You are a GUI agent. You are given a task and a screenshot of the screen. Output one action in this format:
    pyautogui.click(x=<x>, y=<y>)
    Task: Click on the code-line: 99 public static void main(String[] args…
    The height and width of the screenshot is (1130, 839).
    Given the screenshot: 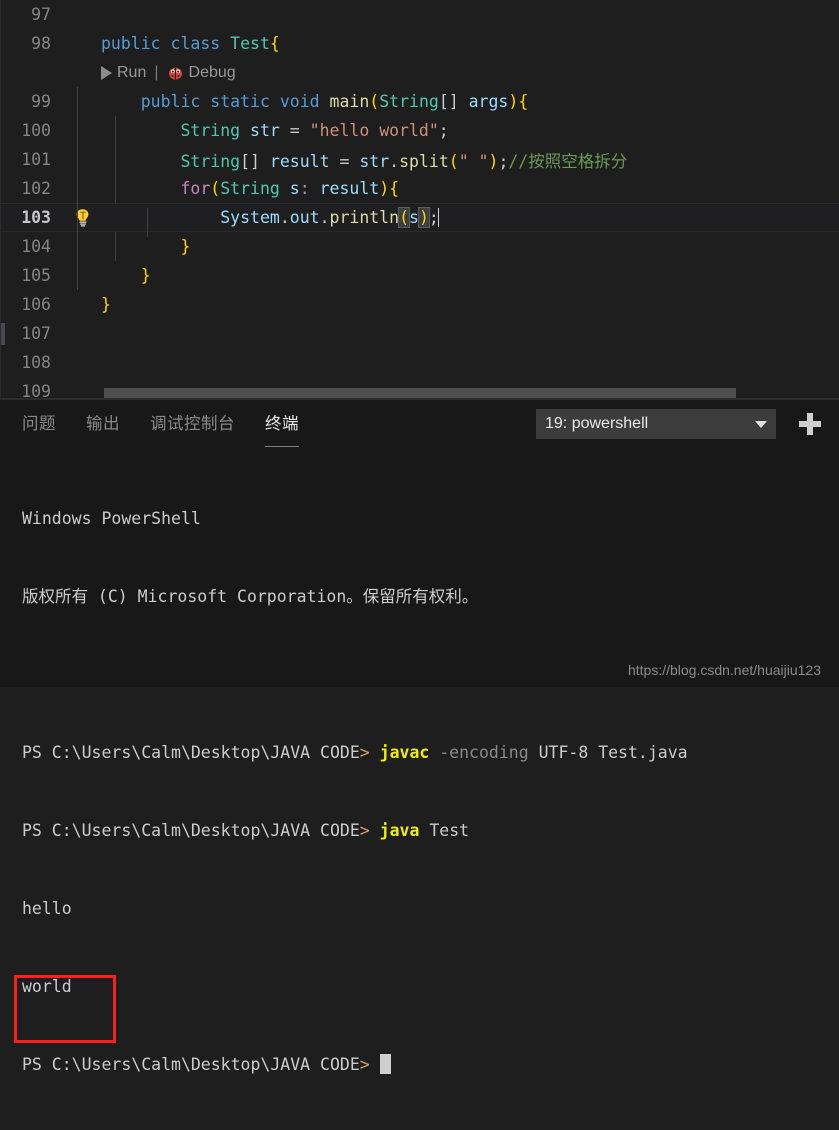 What is the action you would take?
    pyautogui.click(x=420, y=101)
    